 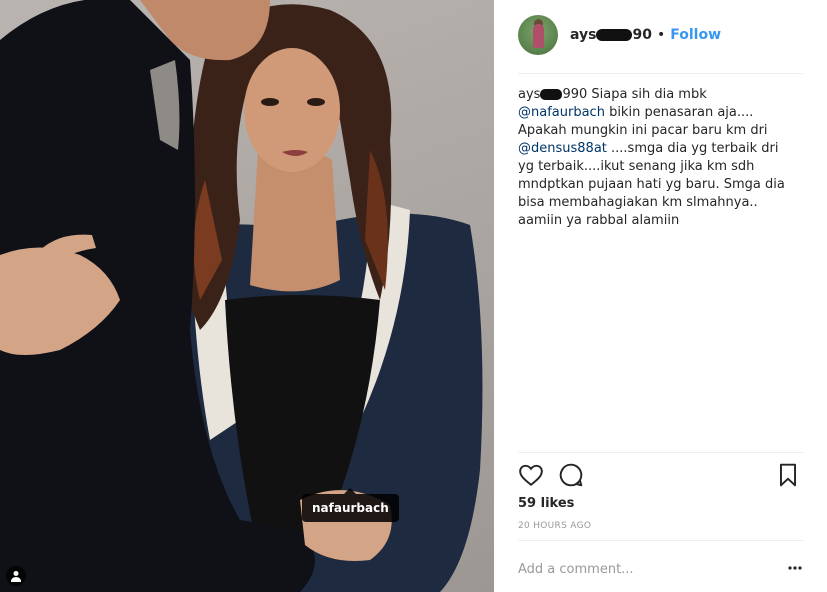 I want to click on mention-link: @nafaurbach, so click(x=561, y=112).